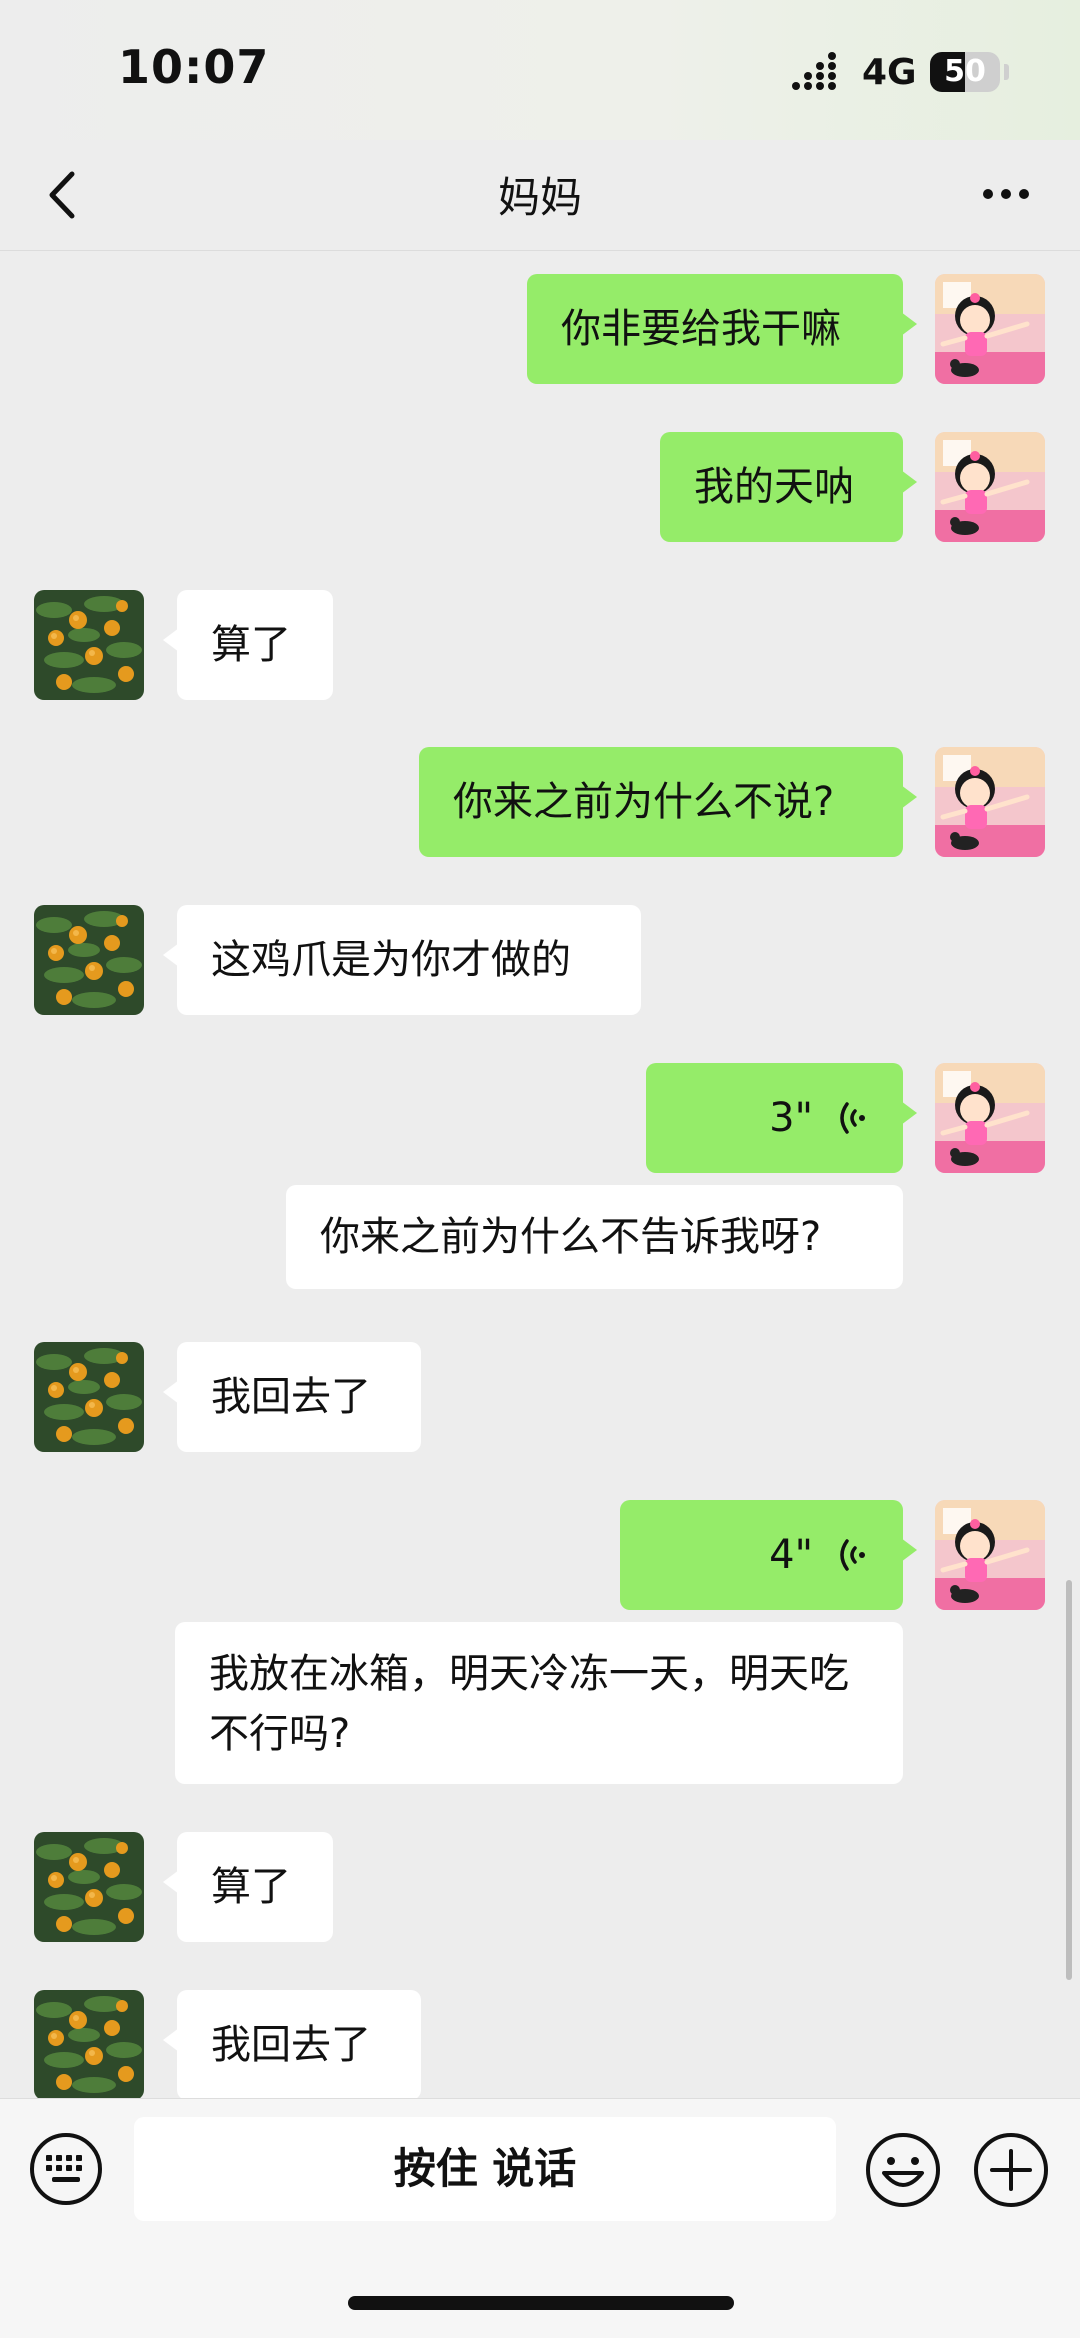 This screenshot has height=2338, width=1080. I want to click on voice-duration: 4", so click(791, 1555).